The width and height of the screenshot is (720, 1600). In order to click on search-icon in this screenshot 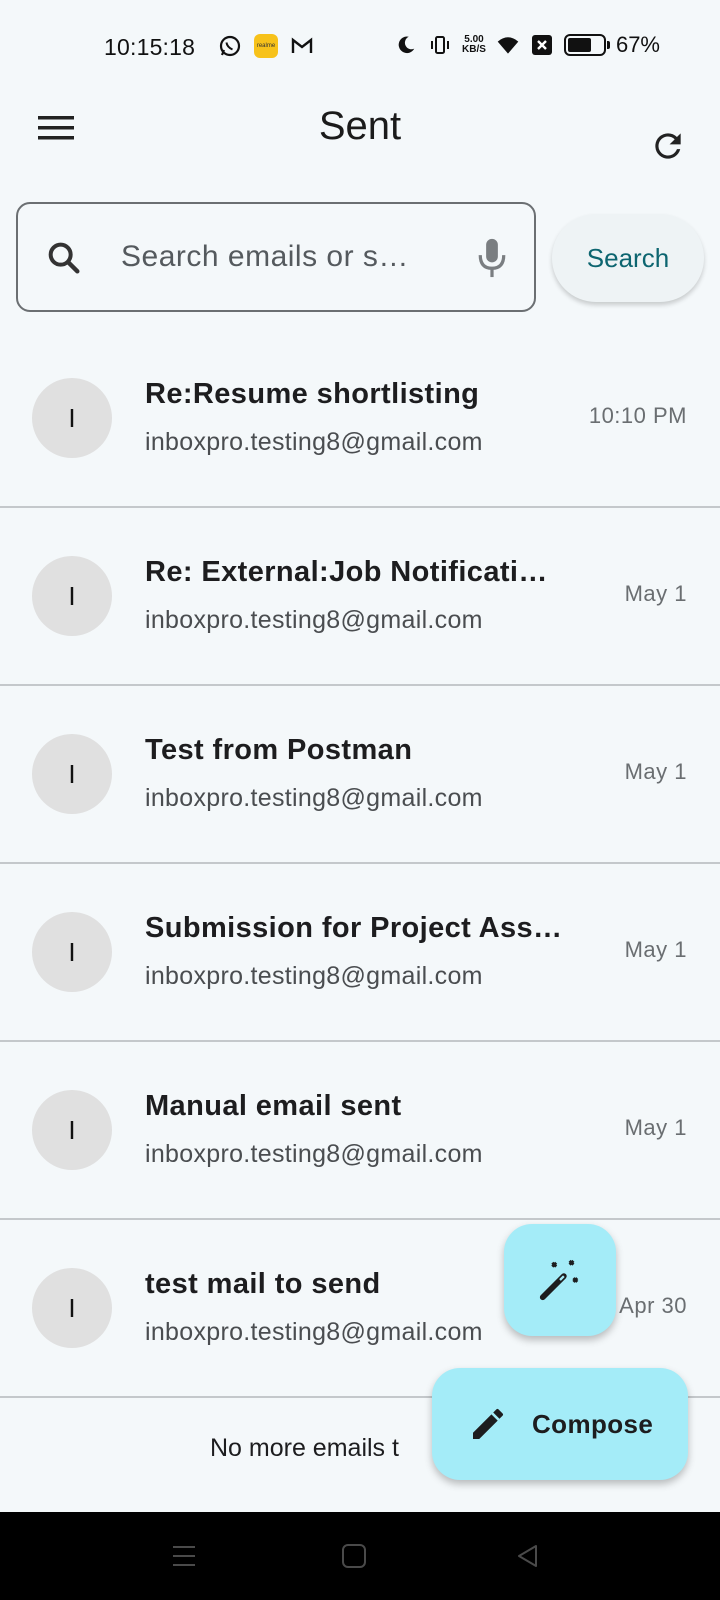, I will do `click(64, 258)`.